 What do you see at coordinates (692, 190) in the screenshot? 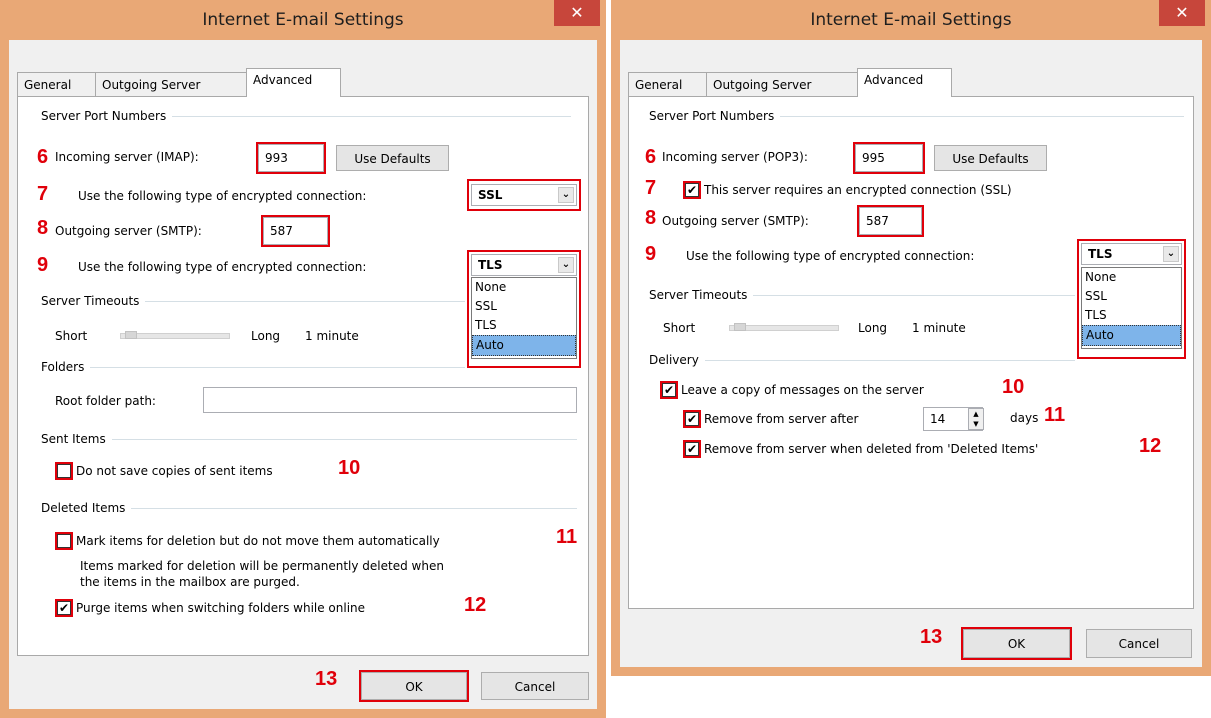
I see `require-ssl-checkbox: ✔` at bounding box center [692, 190].